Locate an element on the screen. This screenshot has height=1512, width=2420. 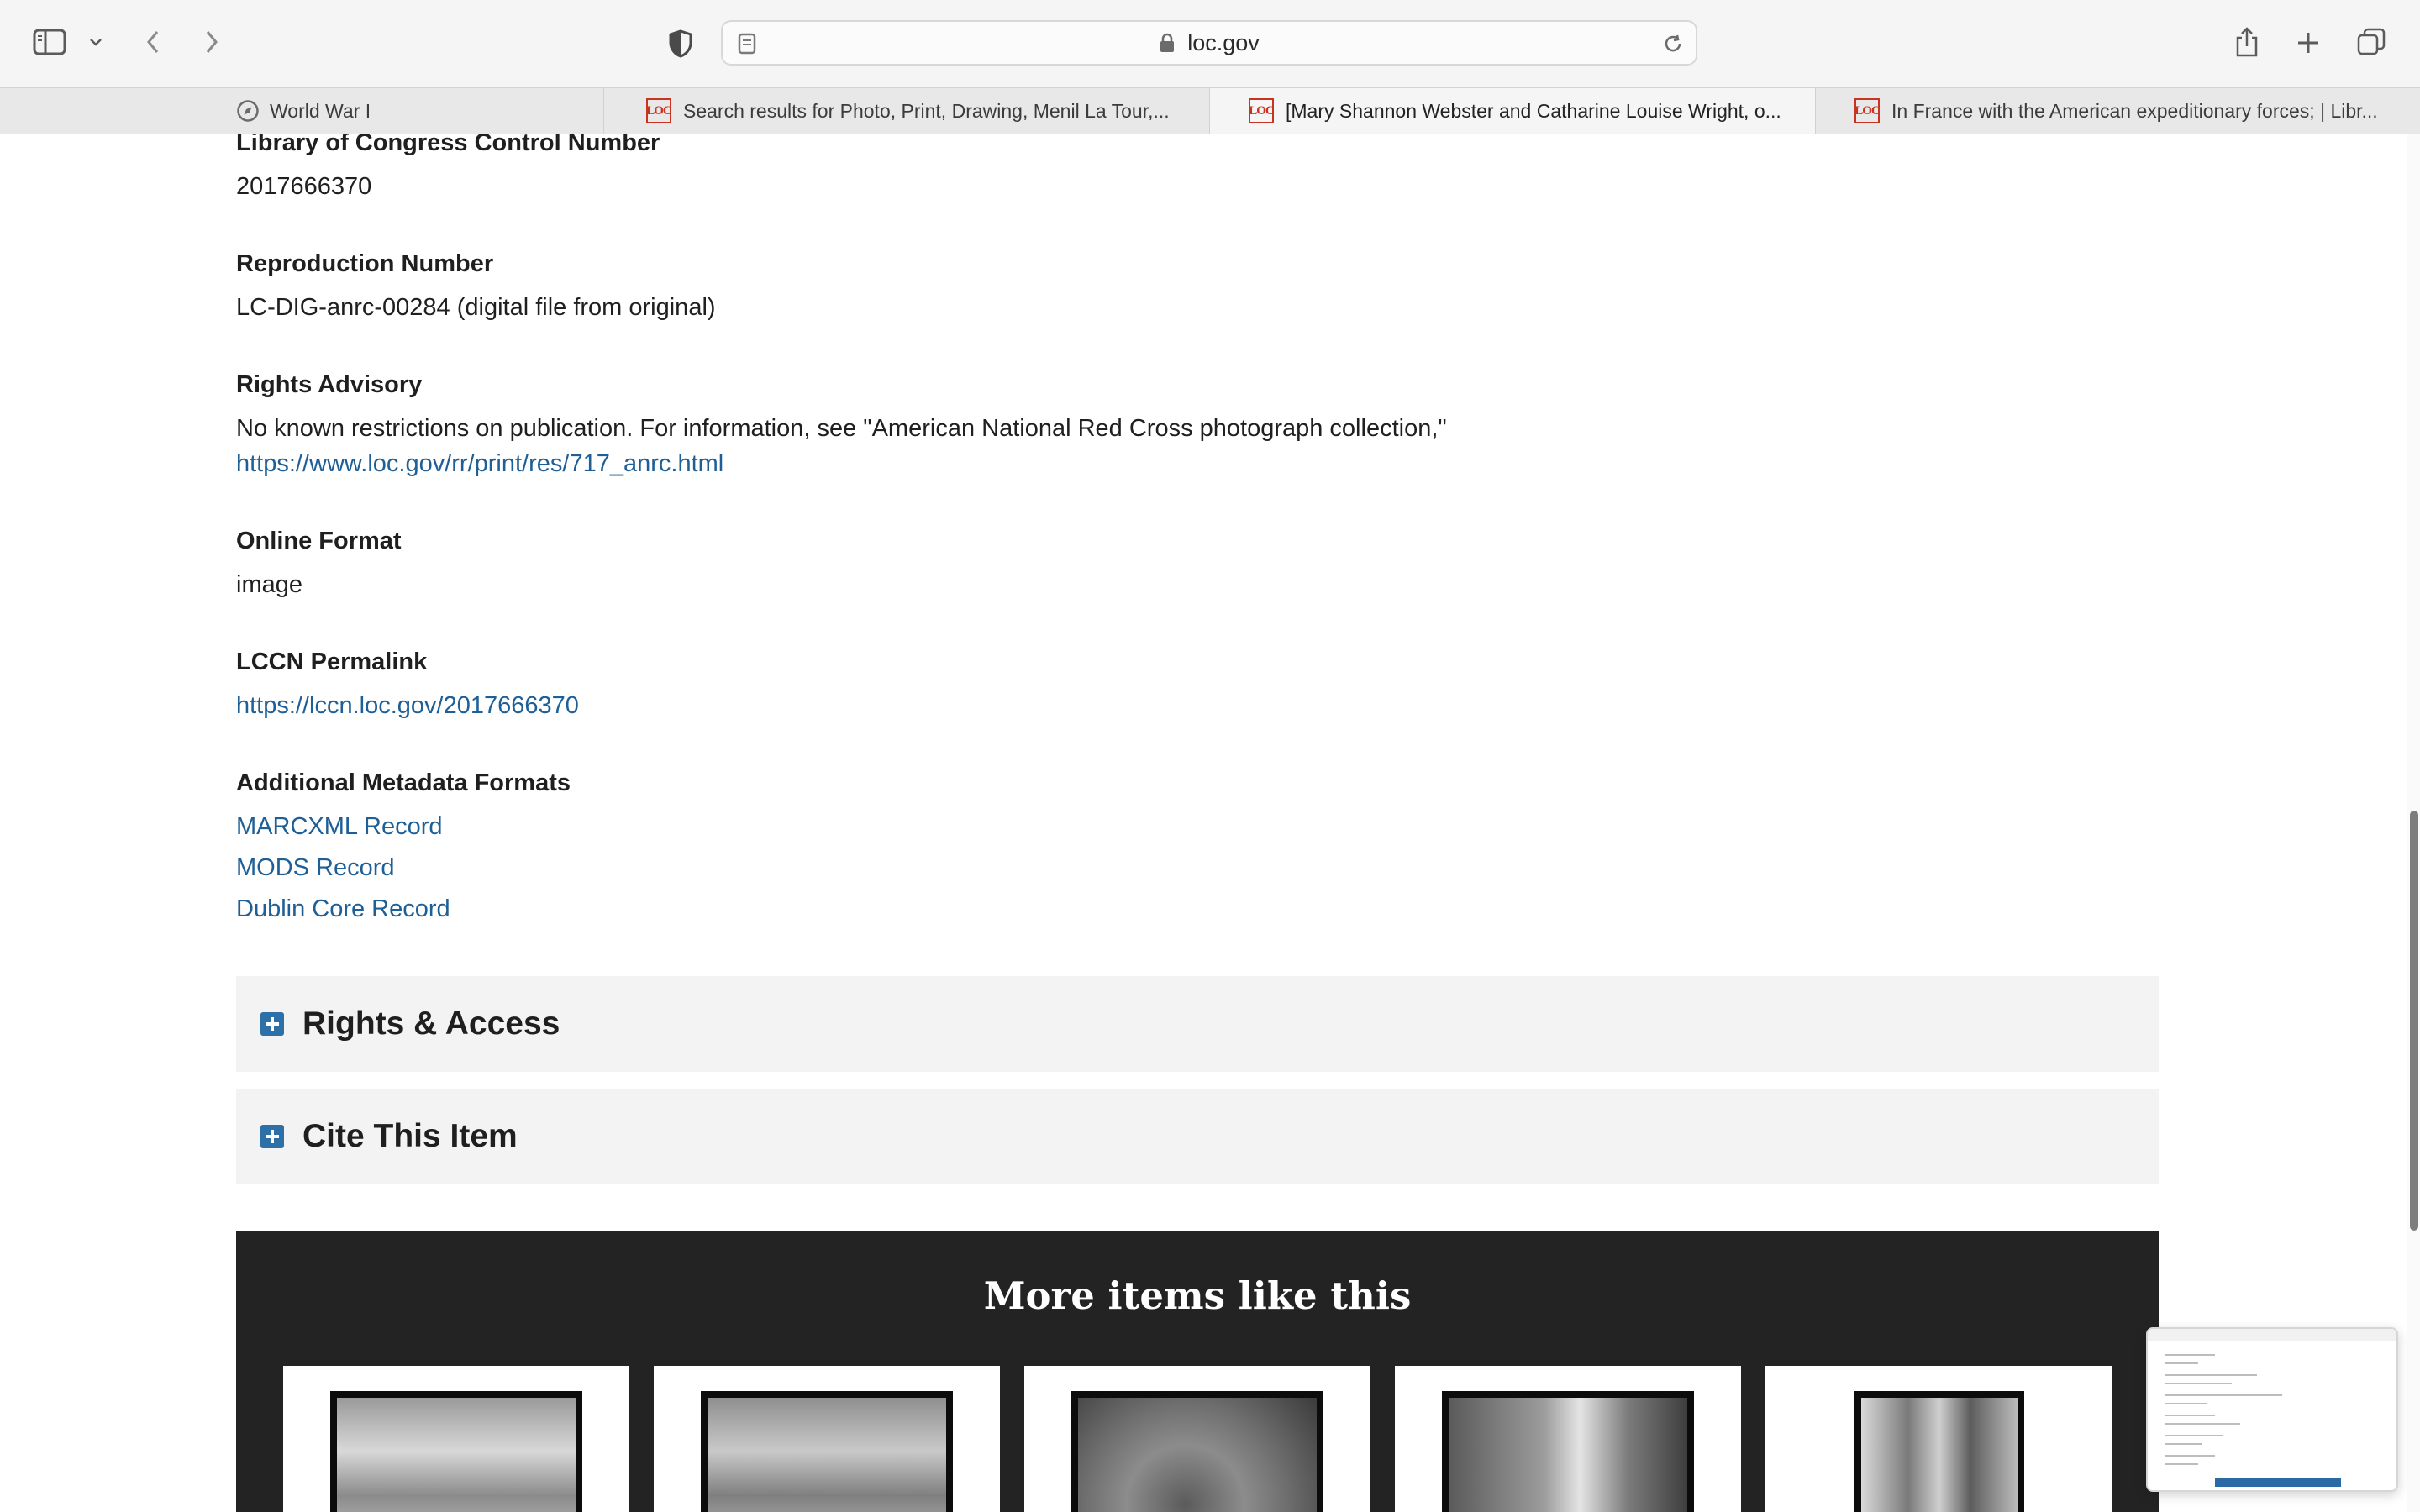
shield-icon is located at coordinates (680, 43).